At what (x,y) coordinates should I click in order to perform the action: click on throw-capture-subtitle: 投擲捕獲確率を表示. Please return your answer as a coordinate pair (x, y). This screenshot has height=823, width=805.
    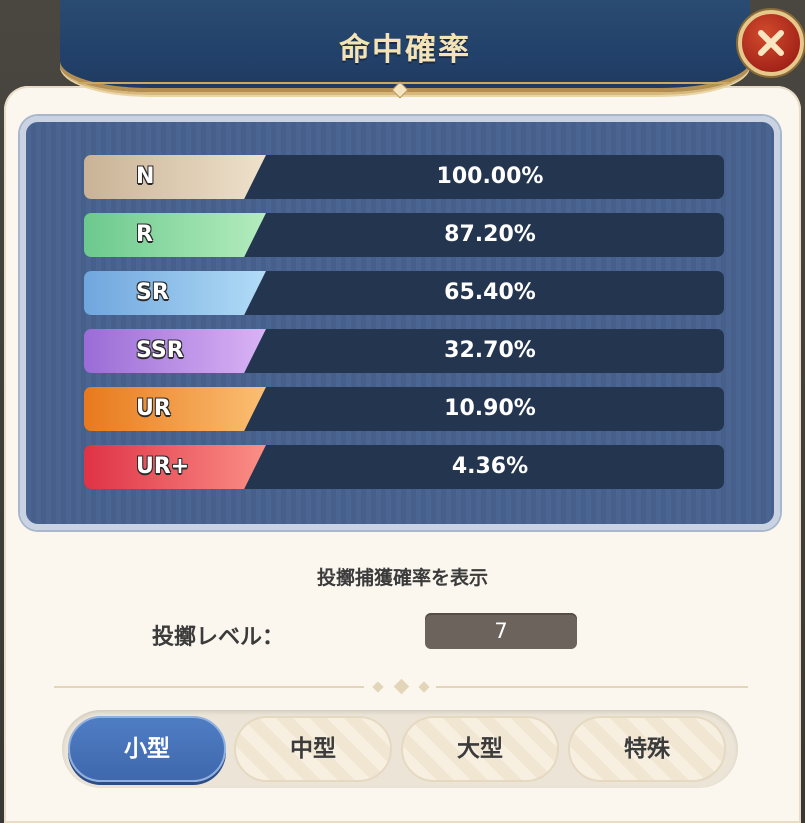
    Looking at the image, I should click on (402, 578).